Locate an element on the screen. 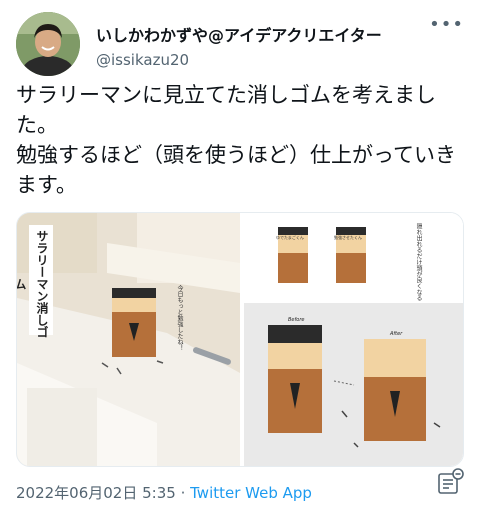 The width and height of the screenshot is (480, 513). analytics-icon is located at coordinates (450, 482).